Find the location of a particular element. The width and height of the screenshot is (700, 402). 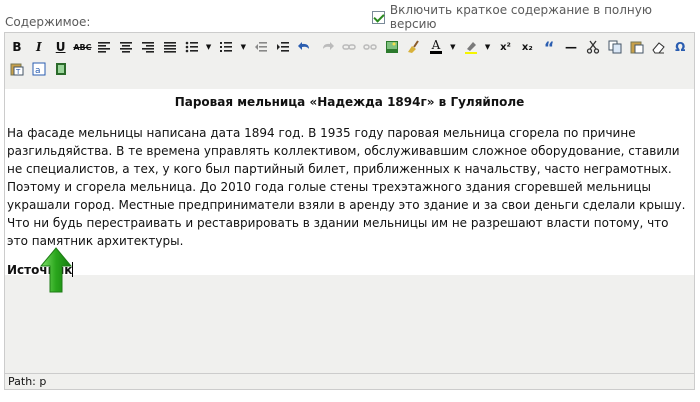

toolbar-row-2: T a is located at coordinates (349, 69).